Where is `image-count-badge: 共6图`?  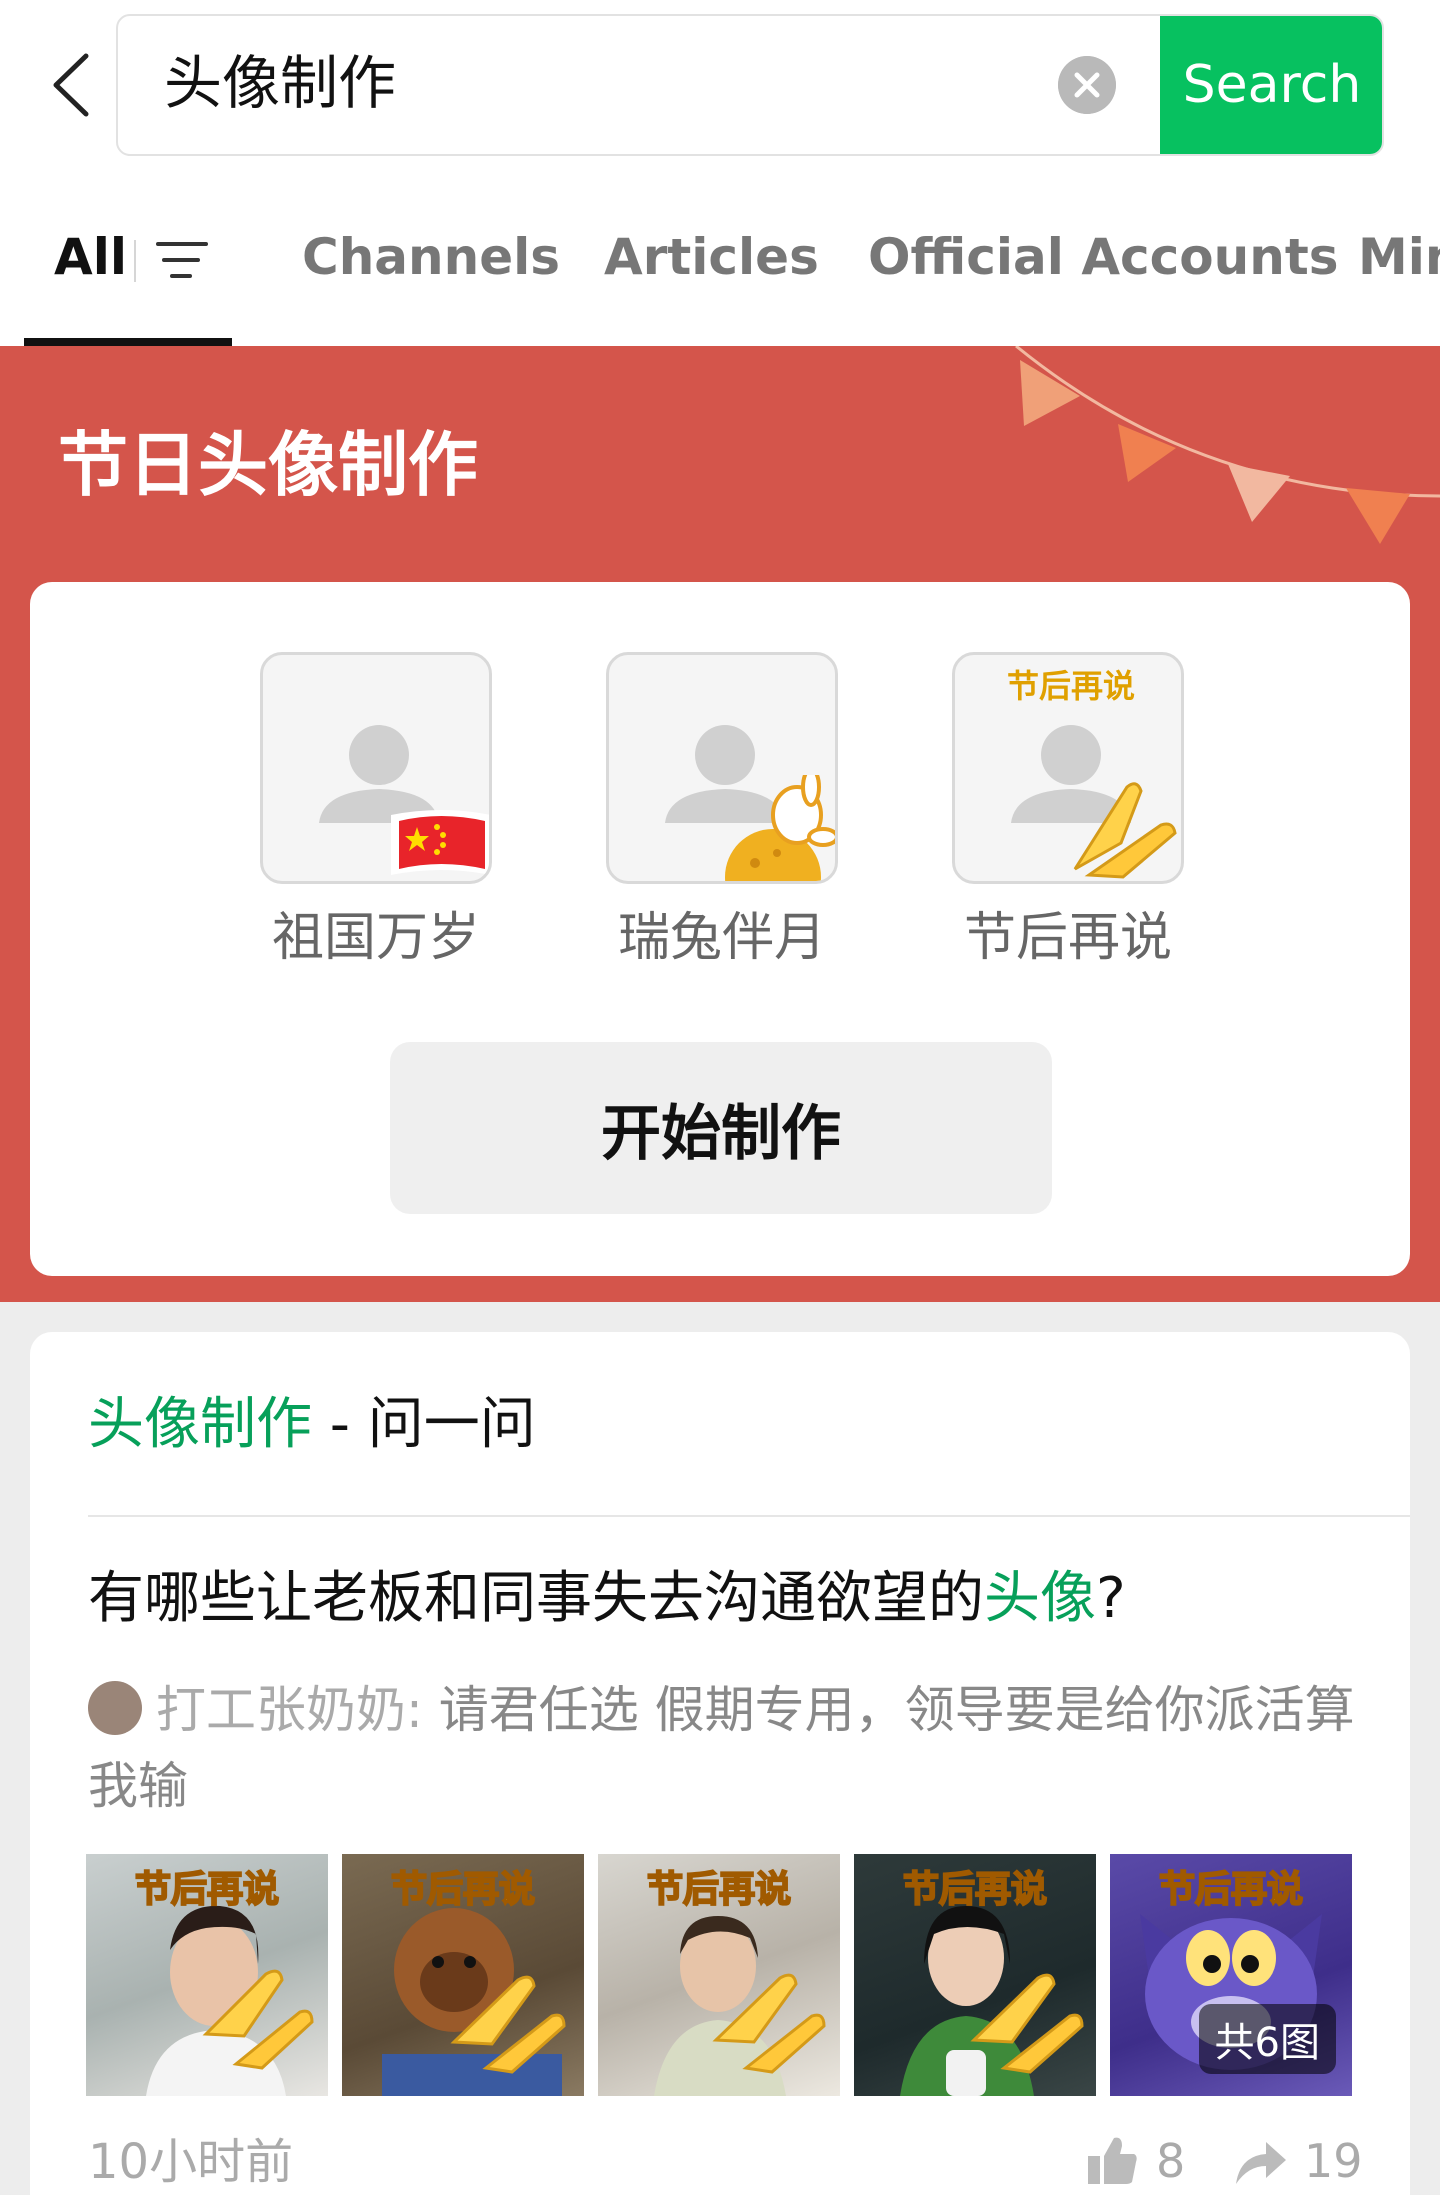 image-count-badge: 共6图 is located at coordinates (1267, 2039).